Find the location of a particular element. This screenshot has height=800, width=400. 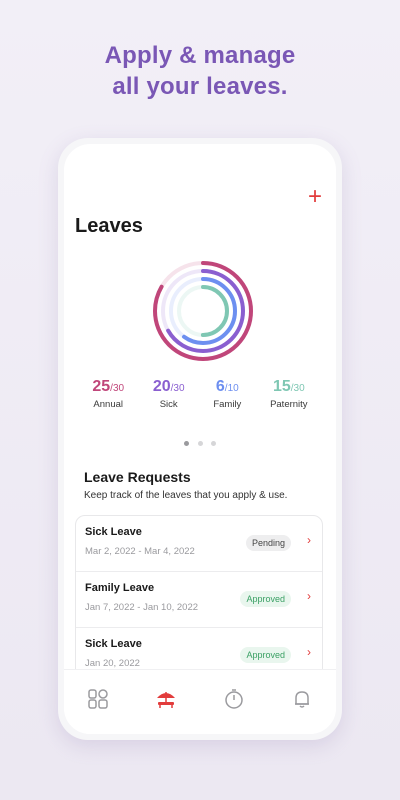

leave-date: Jan 20, 2022 is located at coordinates (112, 663).